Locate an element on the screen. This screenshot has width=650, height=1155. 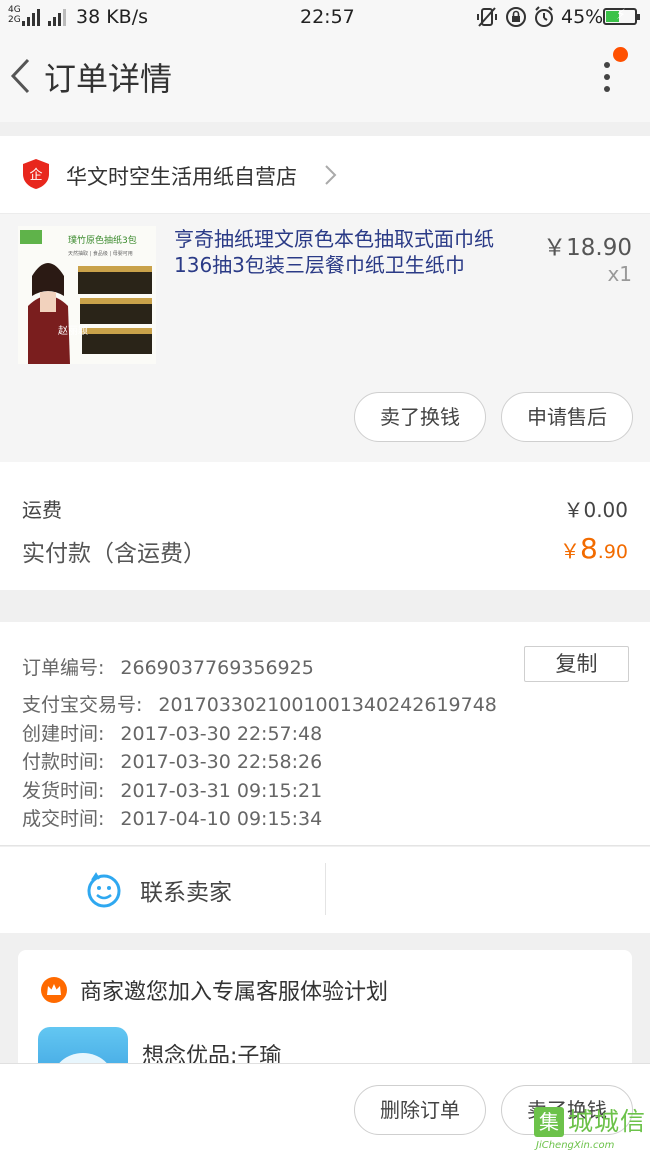
info-label: 发货时间: is located at coordinates (63, 791).